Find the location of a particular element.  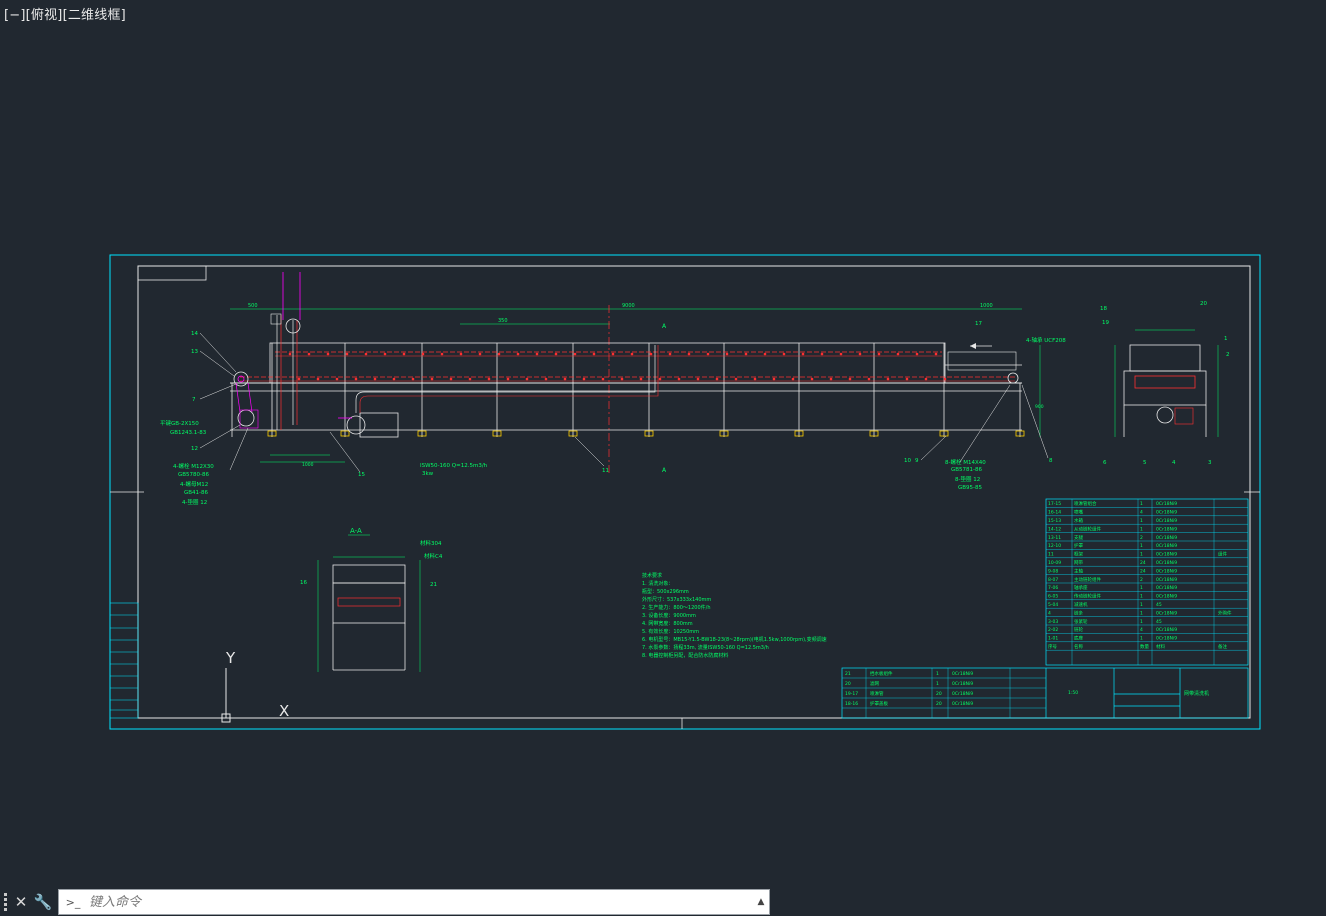

parts-cell: 6-05 is located at coordinates (1053, 597).